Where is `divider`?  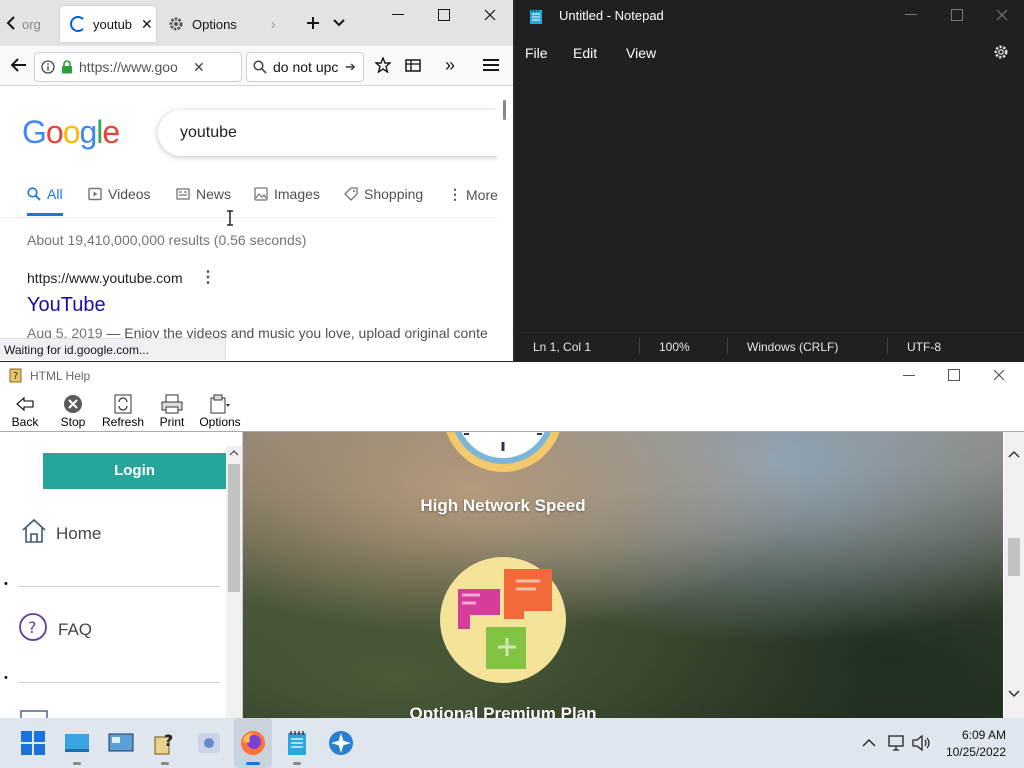
divider is located at coordinates (119, 586).